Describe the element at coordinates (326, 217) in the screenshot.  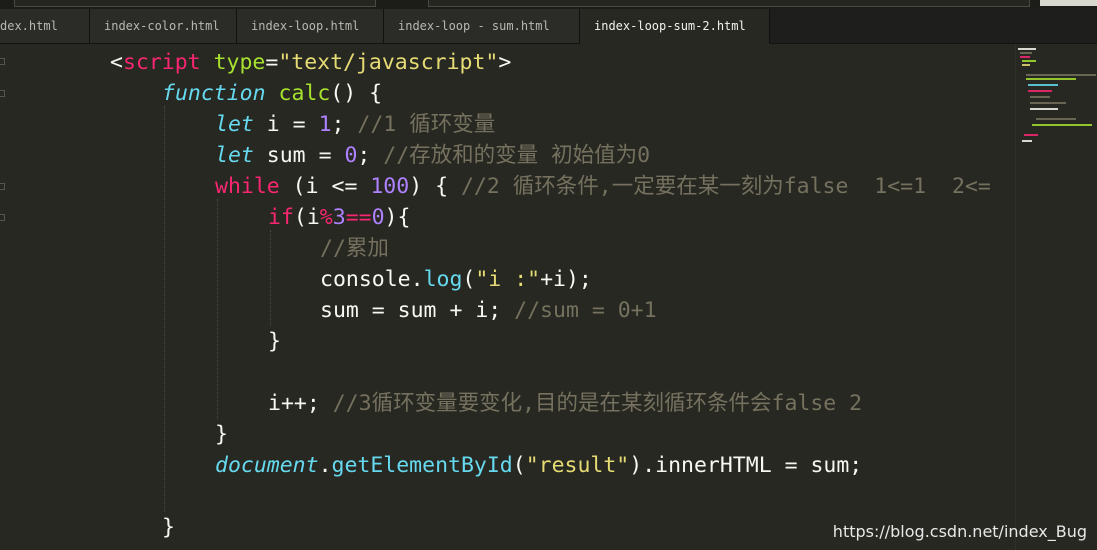
I see `token: %` at that location.